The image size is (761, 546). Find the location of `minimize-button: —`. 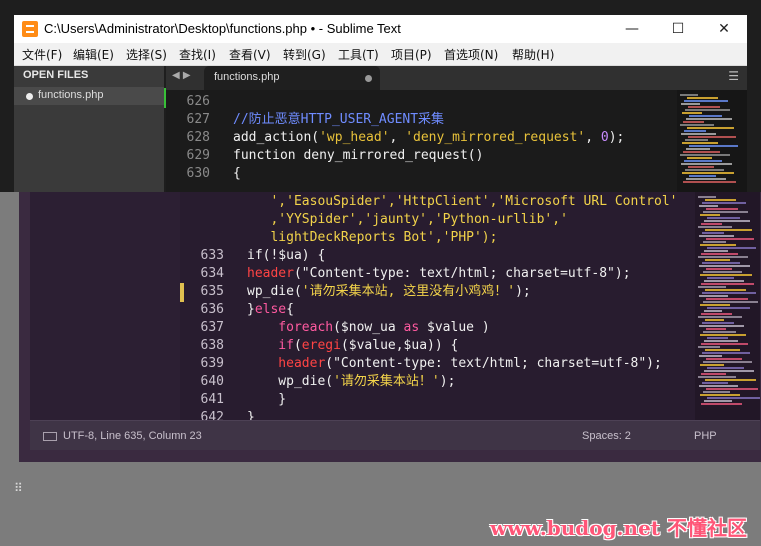

minimize-button: — is located at coordinates (632, 29).